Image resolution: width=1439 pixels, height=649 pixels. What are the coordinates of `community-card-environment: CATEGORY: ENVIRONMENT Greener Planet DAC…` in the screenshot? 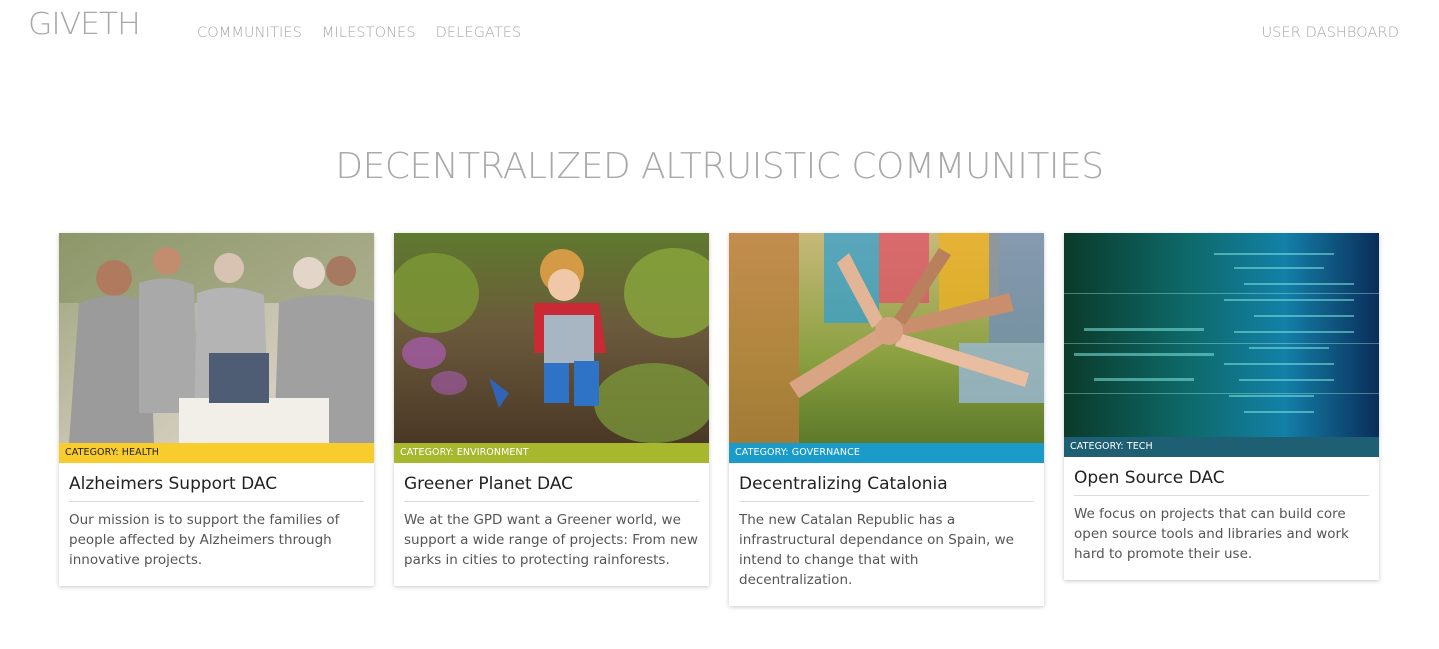 It's located at (551, 409).